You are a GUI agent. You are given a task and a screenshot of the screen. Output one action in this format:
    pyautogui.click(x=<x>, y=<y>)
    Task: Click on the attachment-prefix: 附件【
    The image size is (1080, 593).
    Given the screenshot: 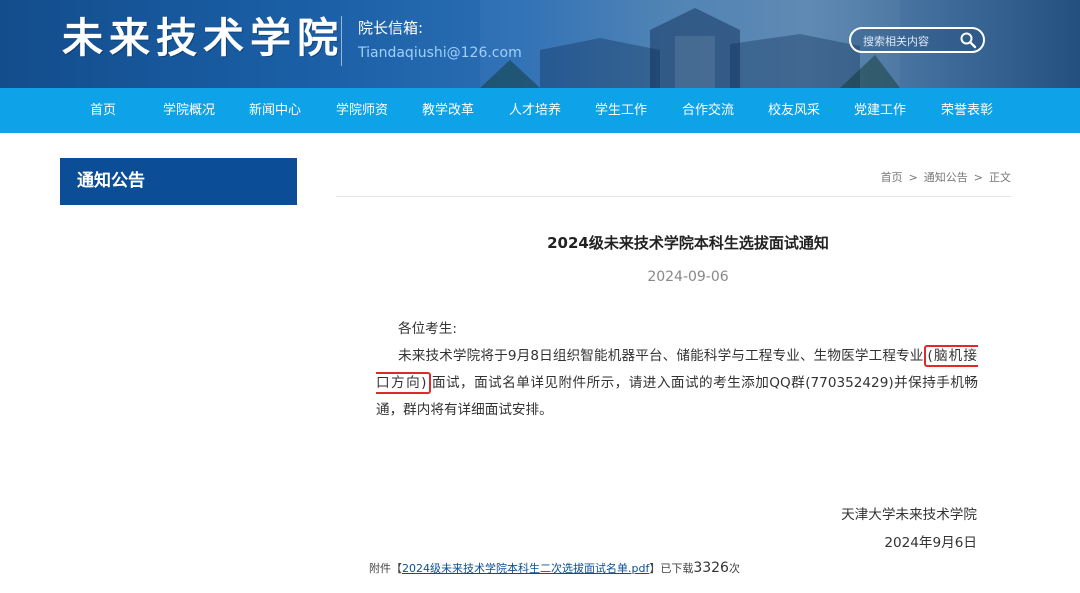 What is the action you would take?
    pyautogui.click(x=385, y=568)
    